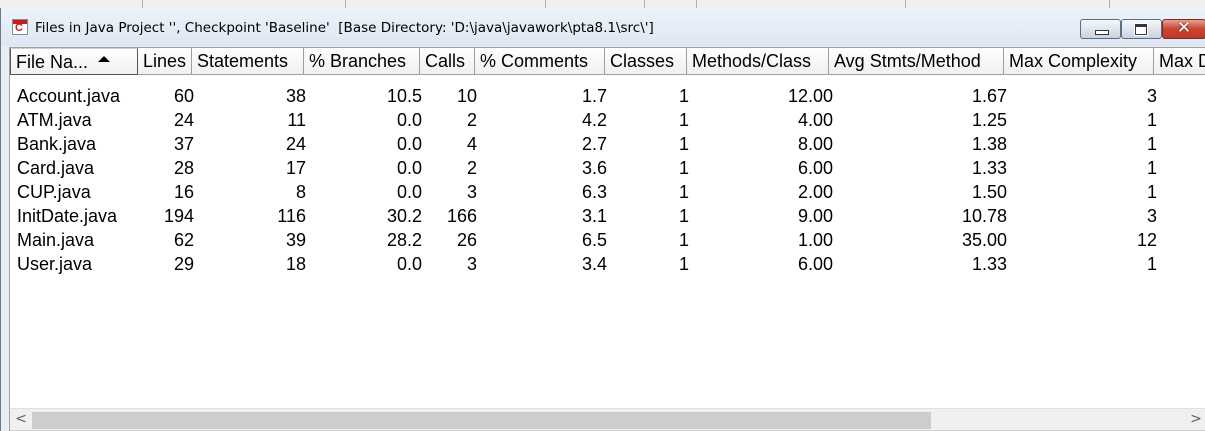 The width and height of the screenshot is (1205, 431). I want to click on column-header-max_complexity: Max Complexity, so click(1079, 61).